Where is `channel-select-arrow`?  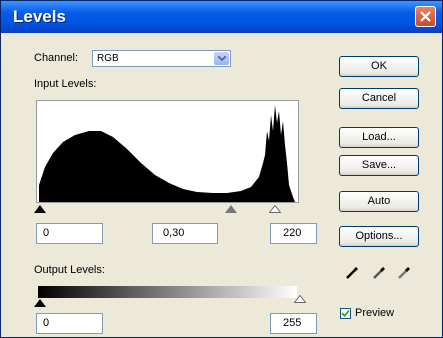
channel-select-arrow is located at coordinates (221, 58).